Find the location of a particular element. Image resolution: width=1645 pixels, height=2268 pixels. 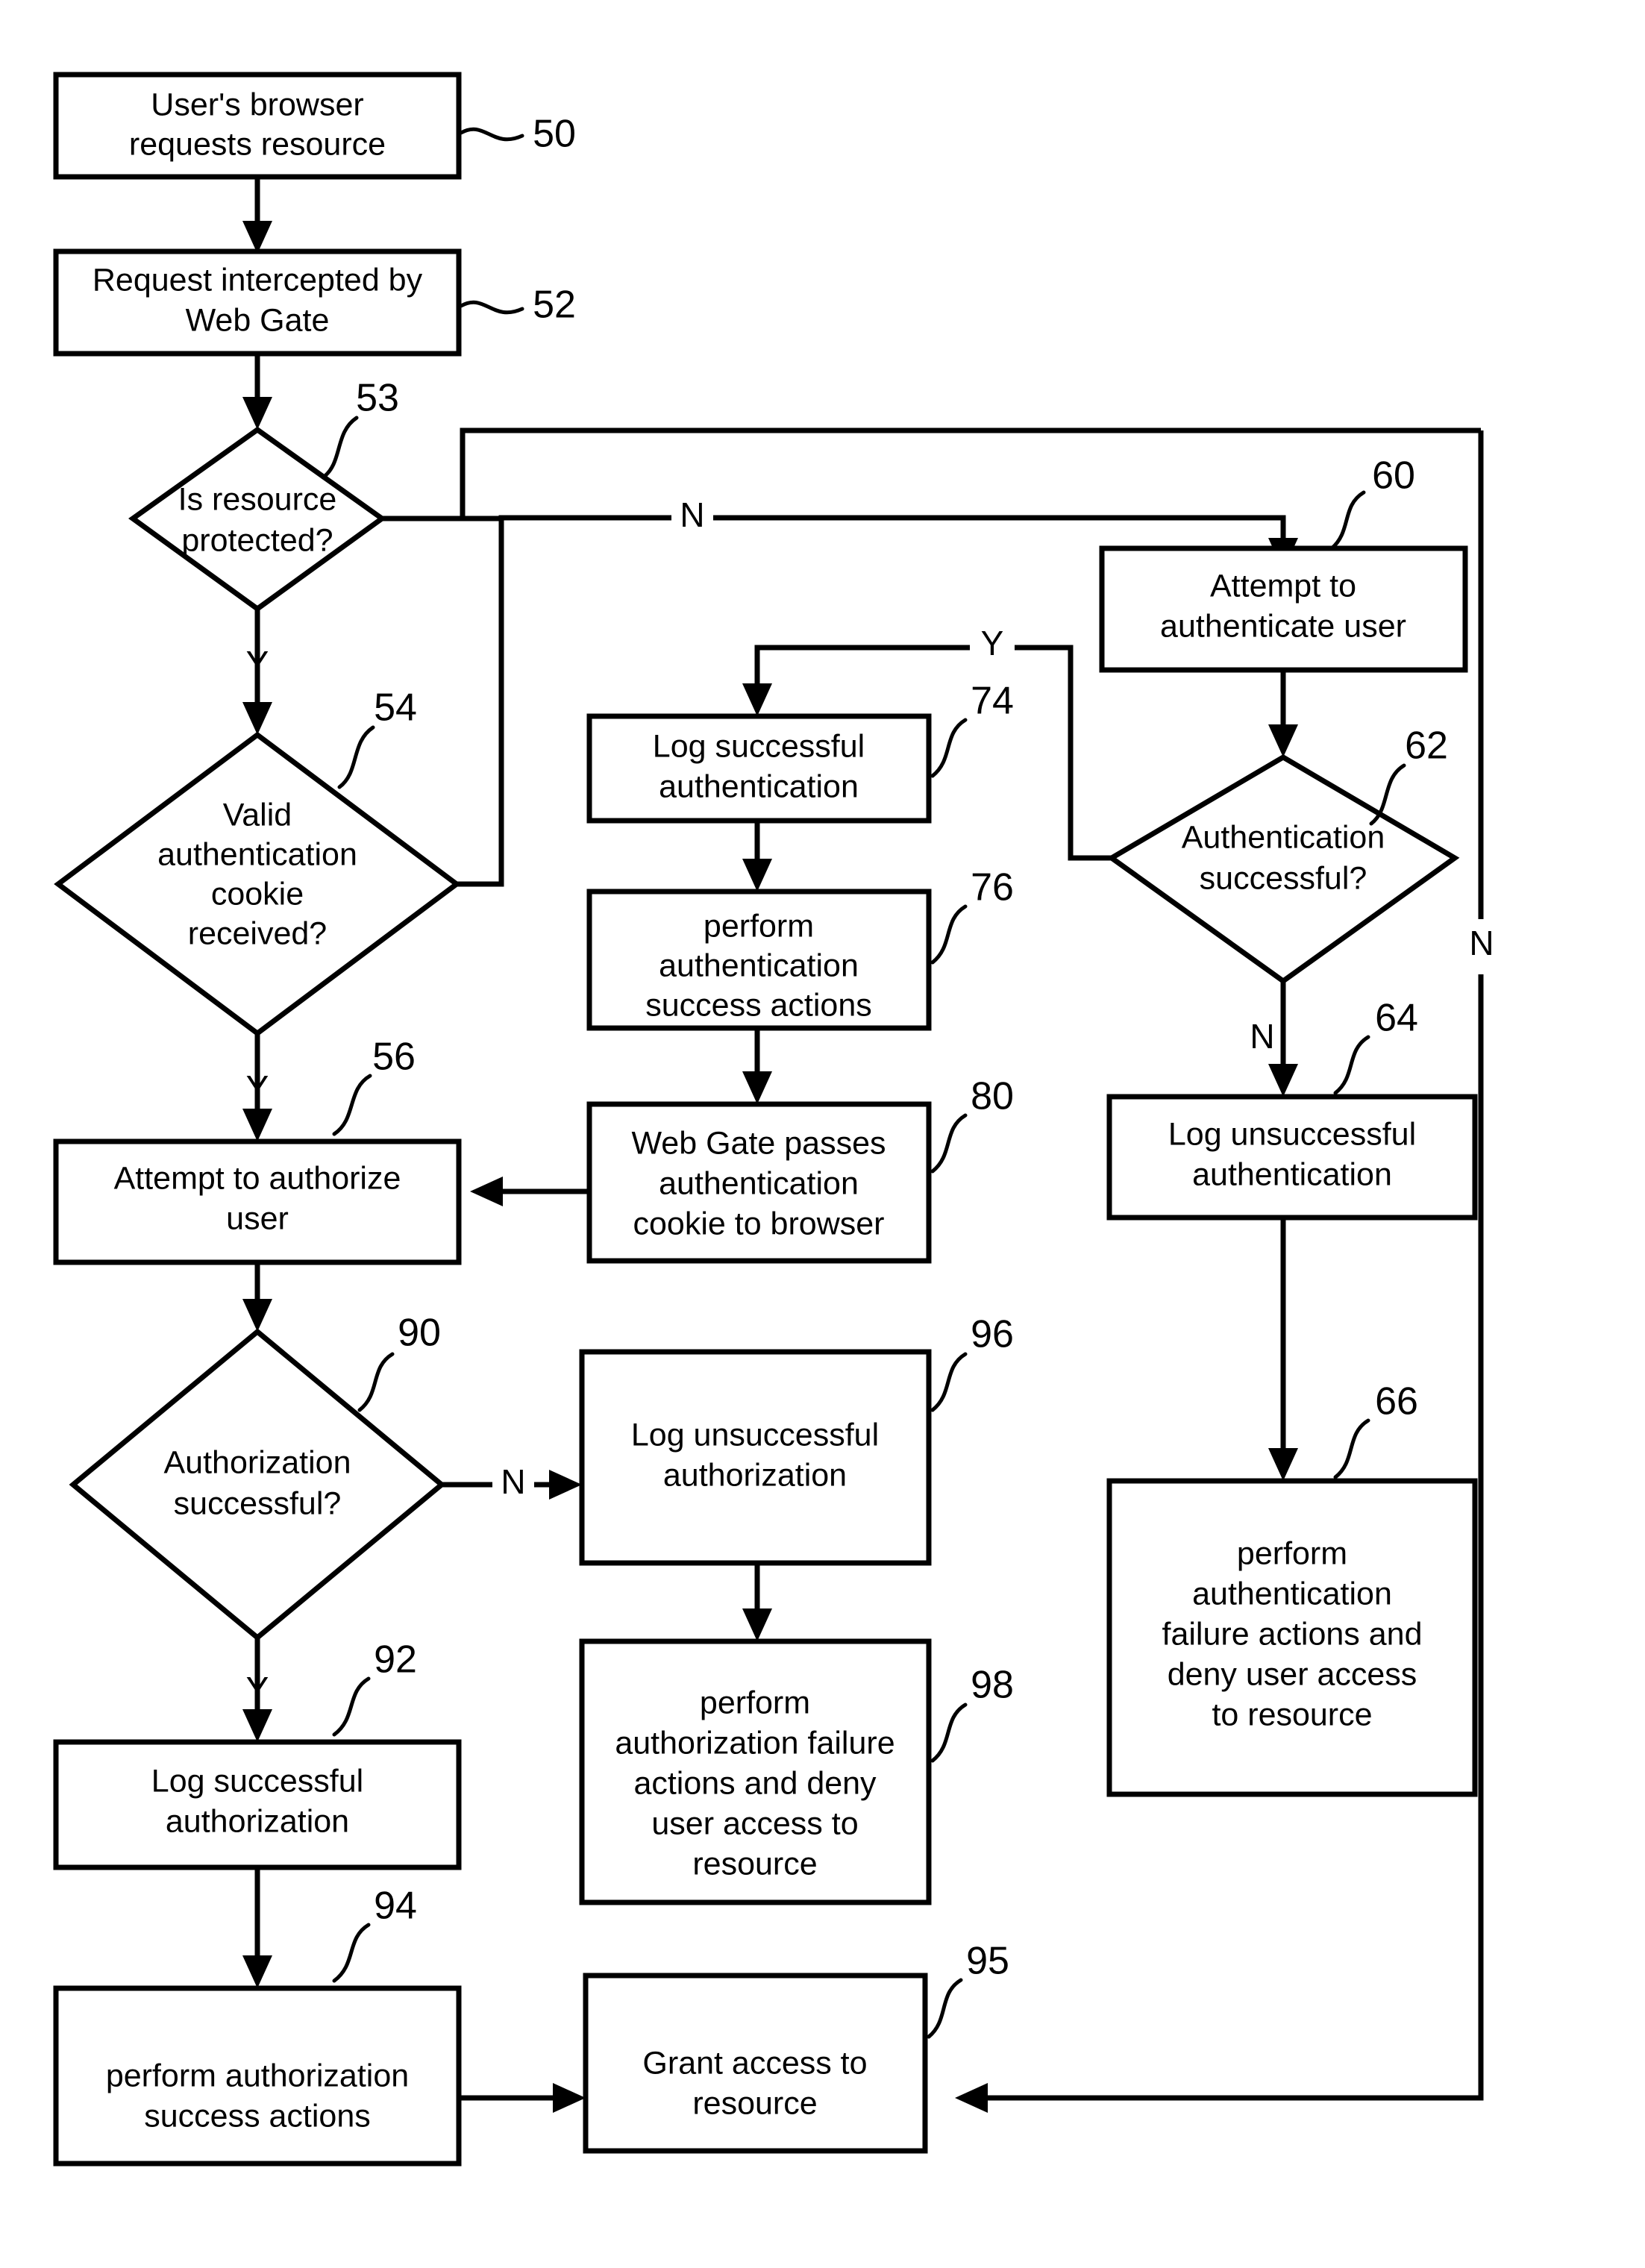

node-62: Authentication successful? 62 is located at coordinates (1283, 855).